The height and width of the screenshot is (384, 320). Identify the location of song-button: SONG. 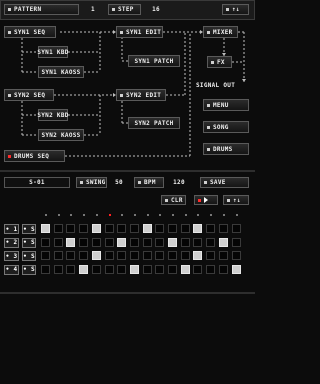
(226, 127).